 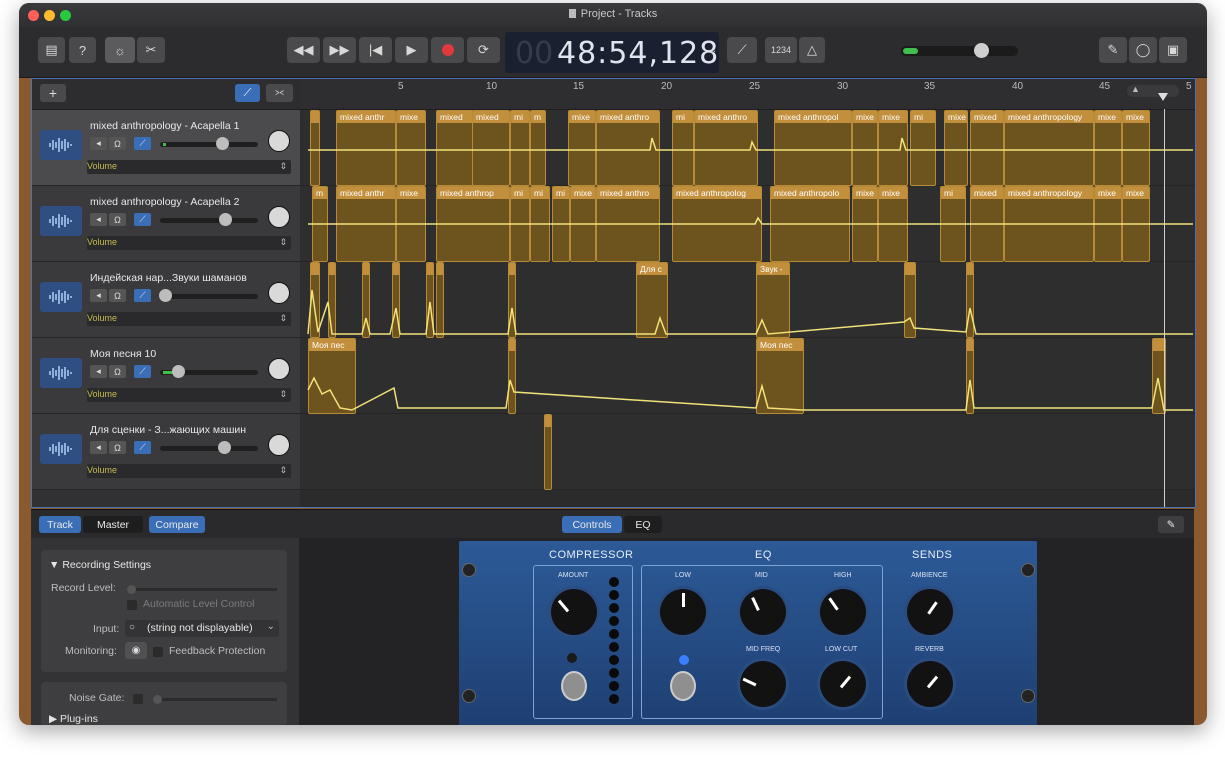 What do you see at coordinates (151, 50) in the screenshot?
I see `editors-button: ✂` at bounding box center [151, 50].